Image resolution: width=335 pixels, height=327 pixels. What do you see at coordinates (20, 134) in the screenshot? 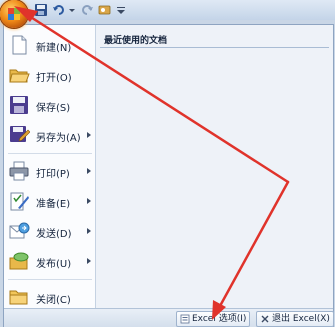
I see `save-as-icon` at bounding box center [20, 134].